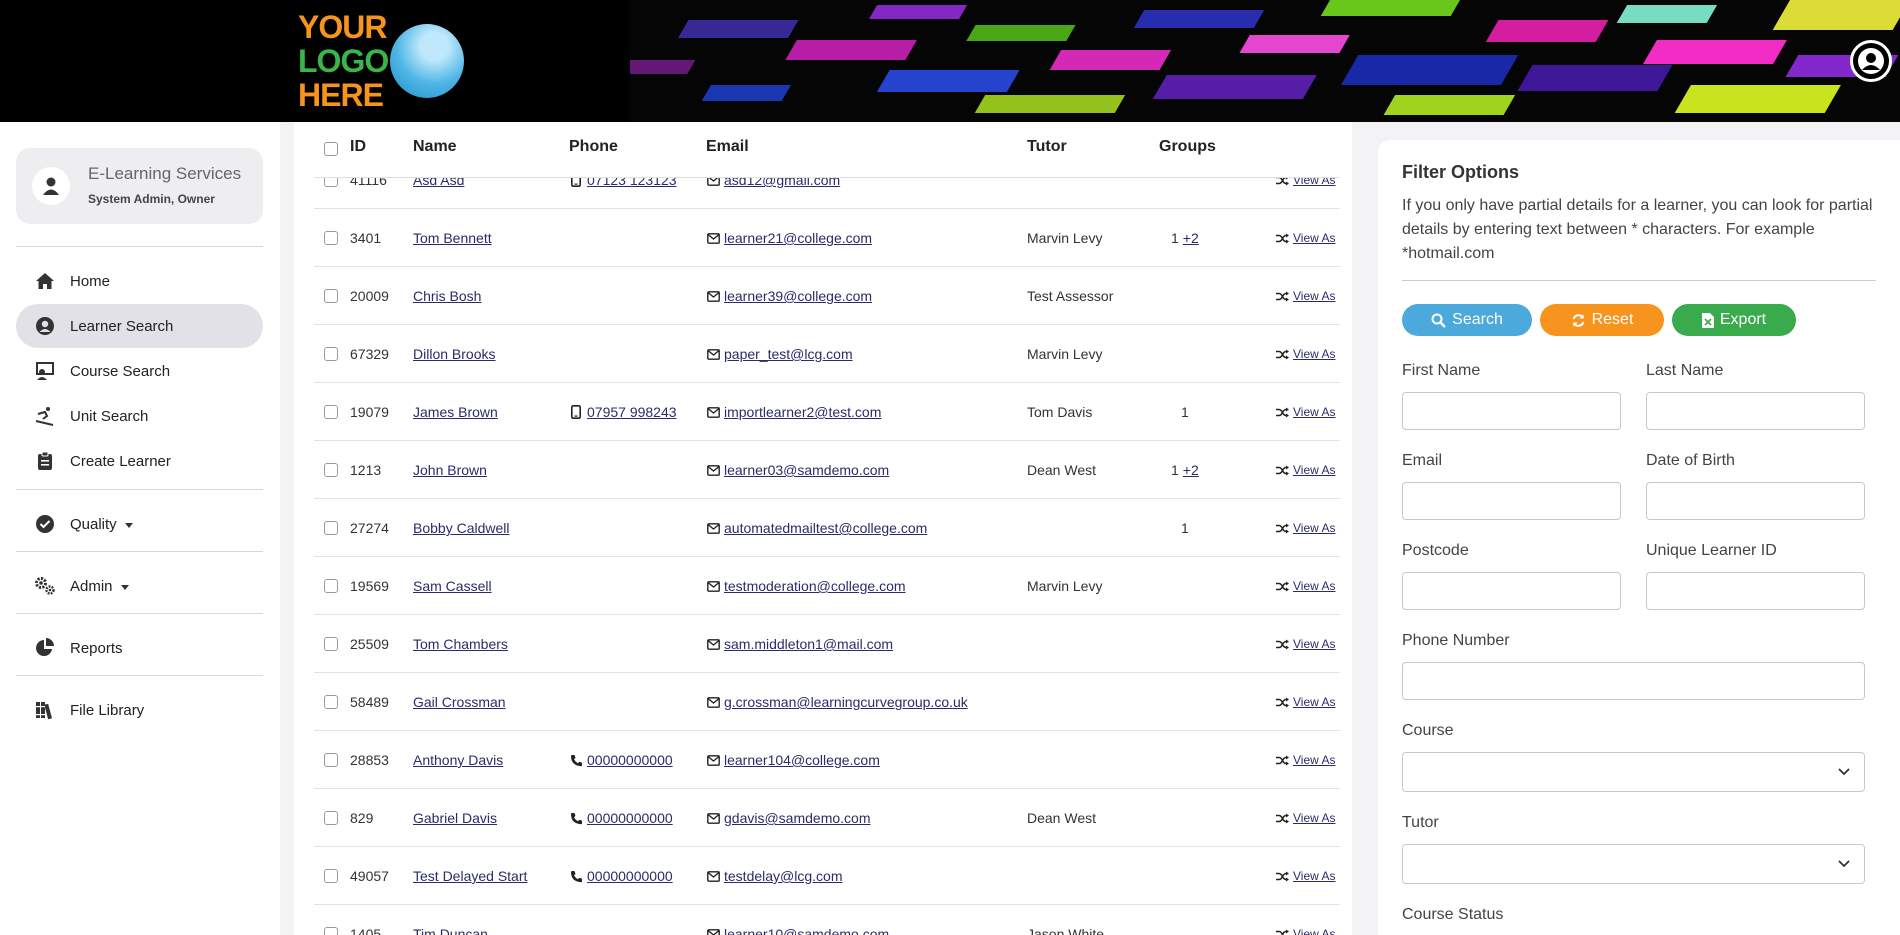  I want to click on email-link: g.crossman@learningcurvegroup.co.uk, so click(846, 702).